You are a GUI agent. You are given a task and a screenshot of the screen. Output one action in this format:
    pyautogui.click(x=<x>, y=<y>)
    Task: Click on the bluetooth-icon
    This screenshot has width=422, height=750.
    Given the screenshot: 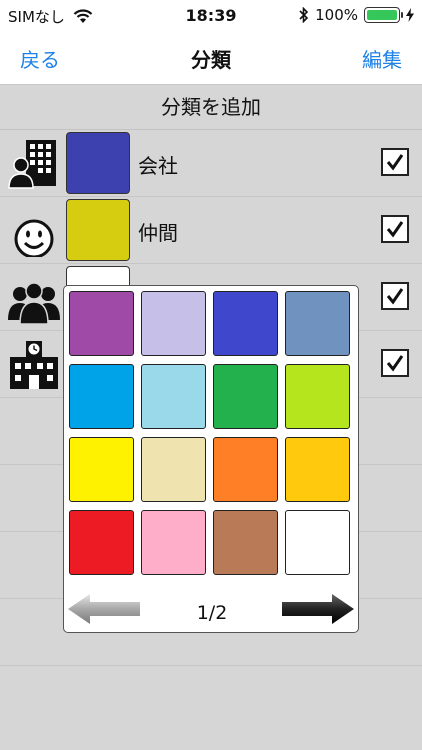 What is the action you would take?
    pyautogui.click(x=304, y=15)
    